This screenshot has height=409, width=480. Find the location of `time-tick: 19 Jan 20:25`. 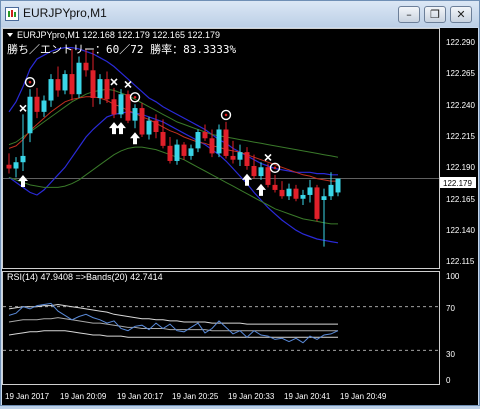

time-tick: 19 Jan 20:25 is located at coordinates (195, 396).